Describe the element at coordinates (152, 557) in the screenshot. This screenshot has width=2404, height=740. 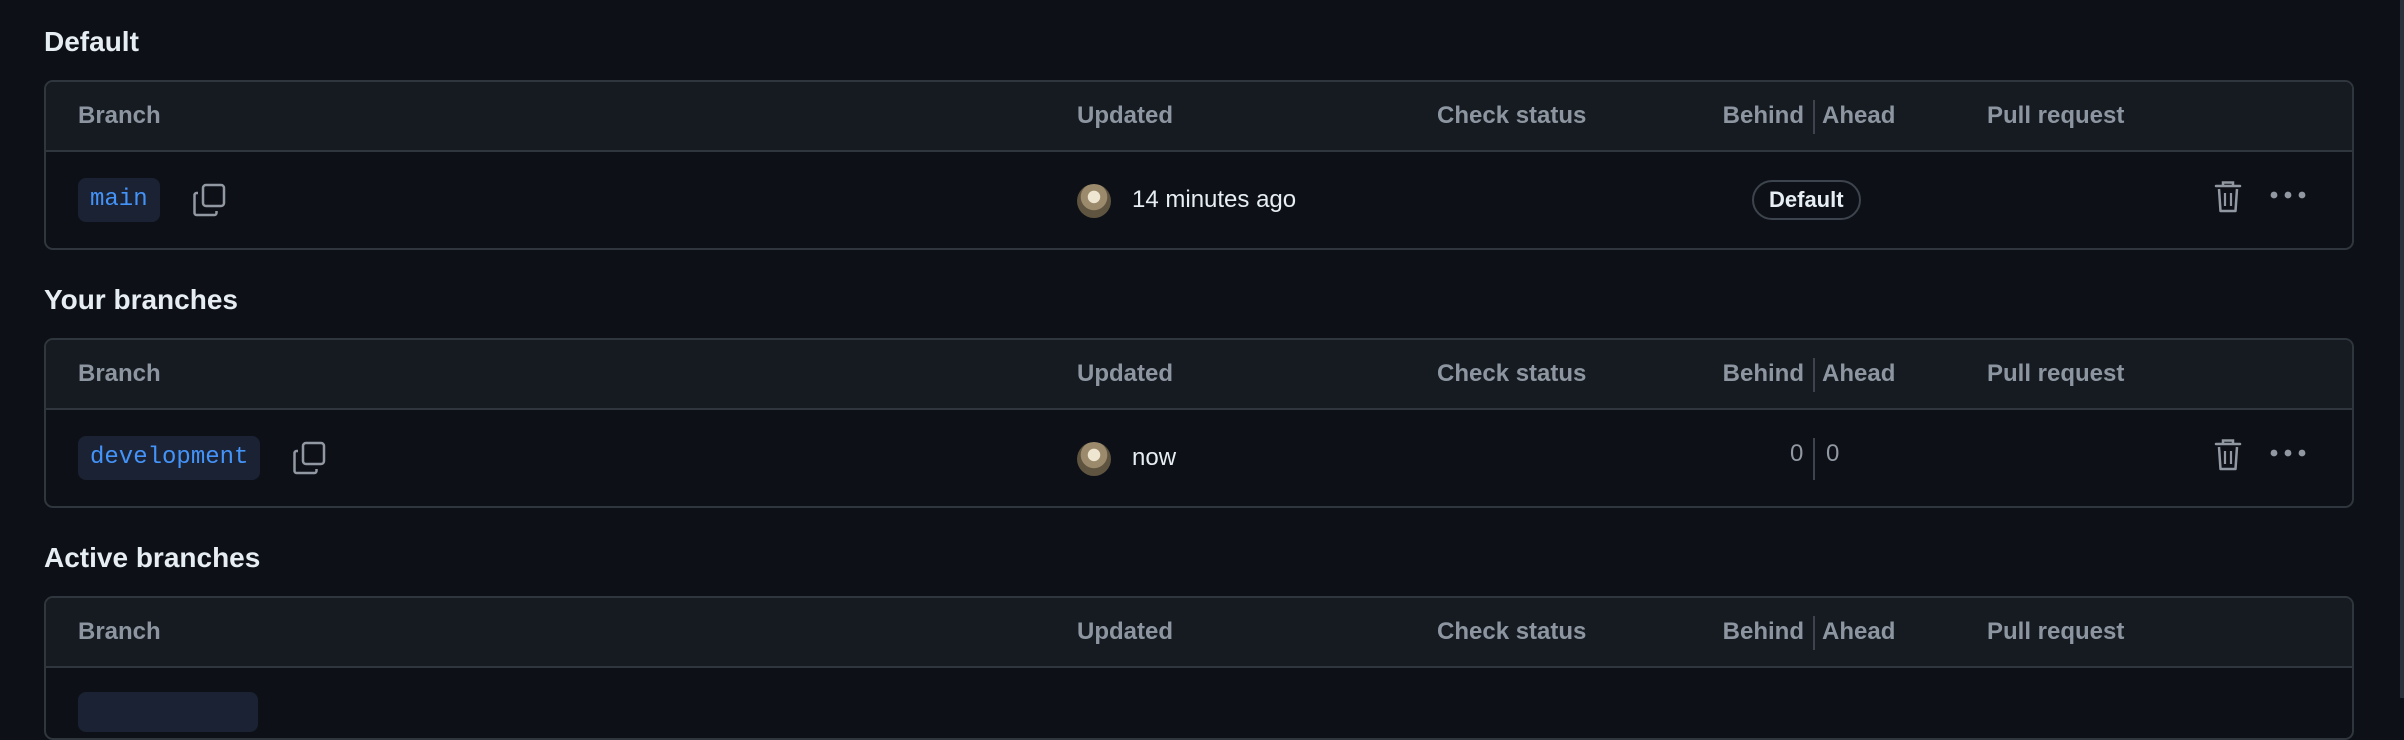
I see `section-title-active-branches: Active branches` at that location.